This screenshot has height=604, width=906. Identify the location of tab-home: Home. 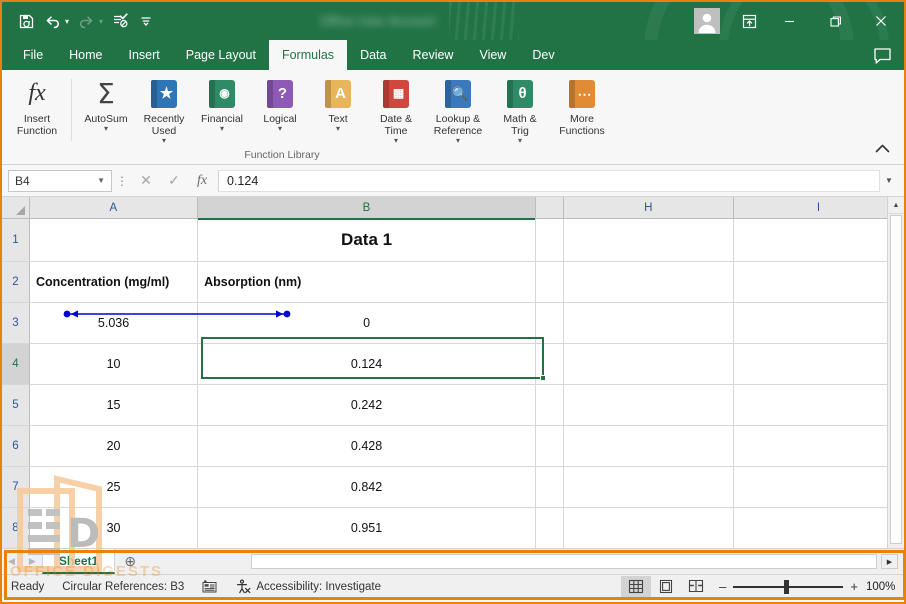
(85, 55).